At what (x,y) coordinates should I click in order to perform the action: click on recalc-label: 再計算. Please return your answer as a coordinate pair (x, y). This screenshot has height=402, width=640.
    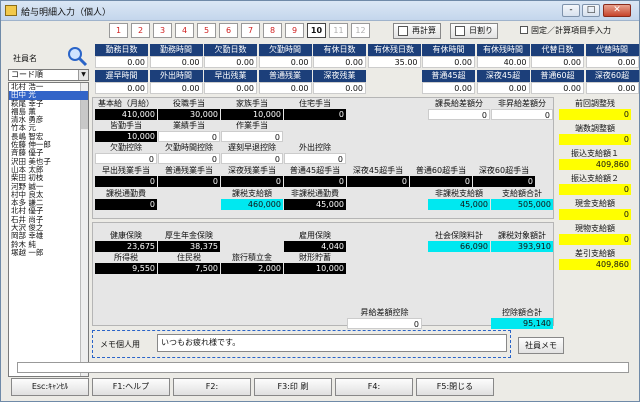
    Looking at the image, I should click on (424, 30).